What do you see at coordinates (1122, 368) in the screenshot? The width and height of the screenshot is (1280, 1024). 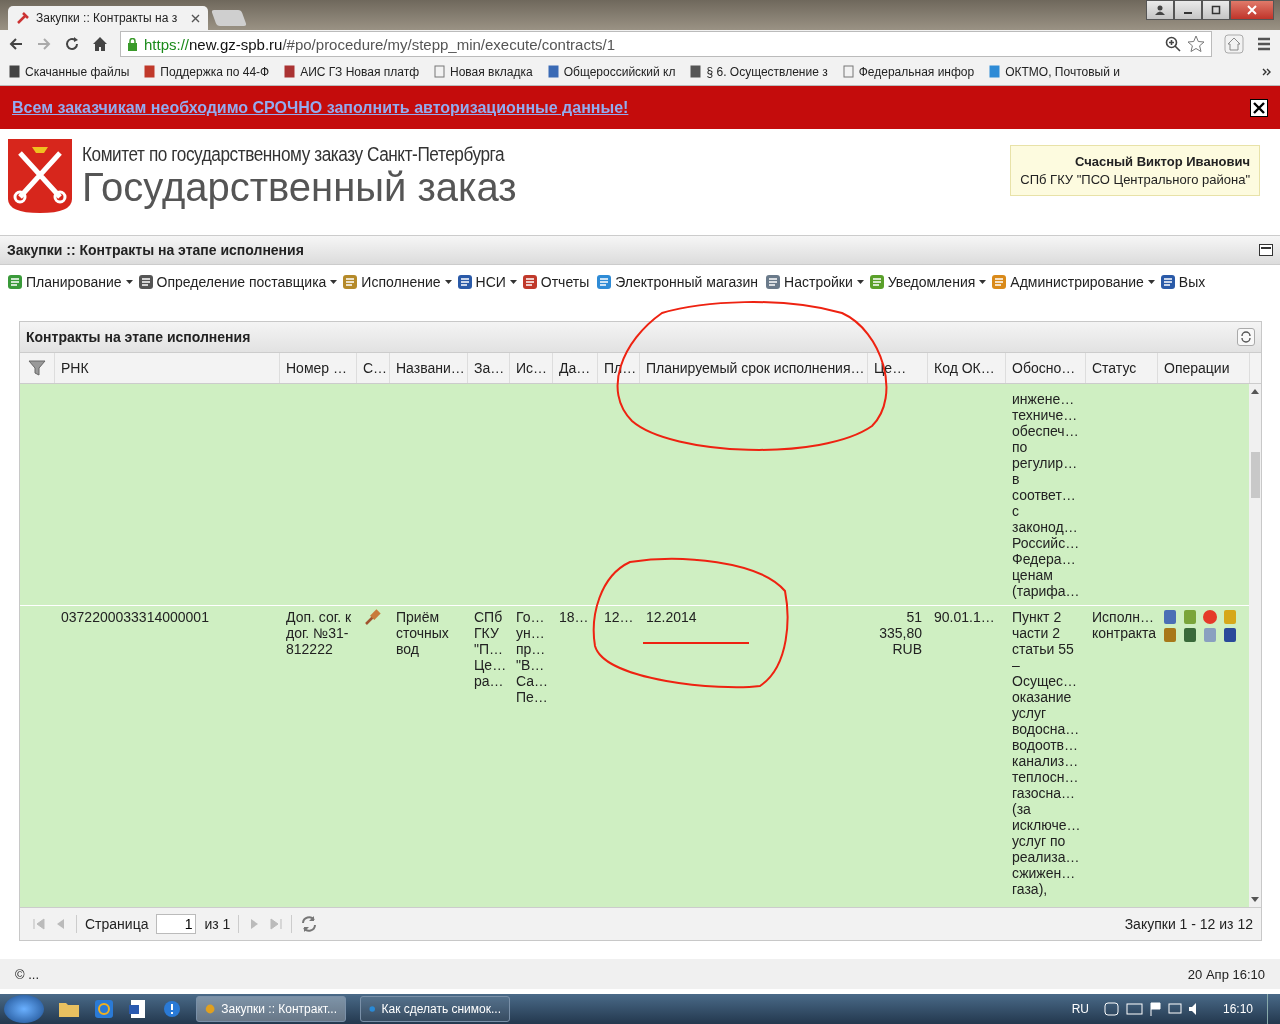 I see `column-header: Статус` at bounding box center [1122, 368].